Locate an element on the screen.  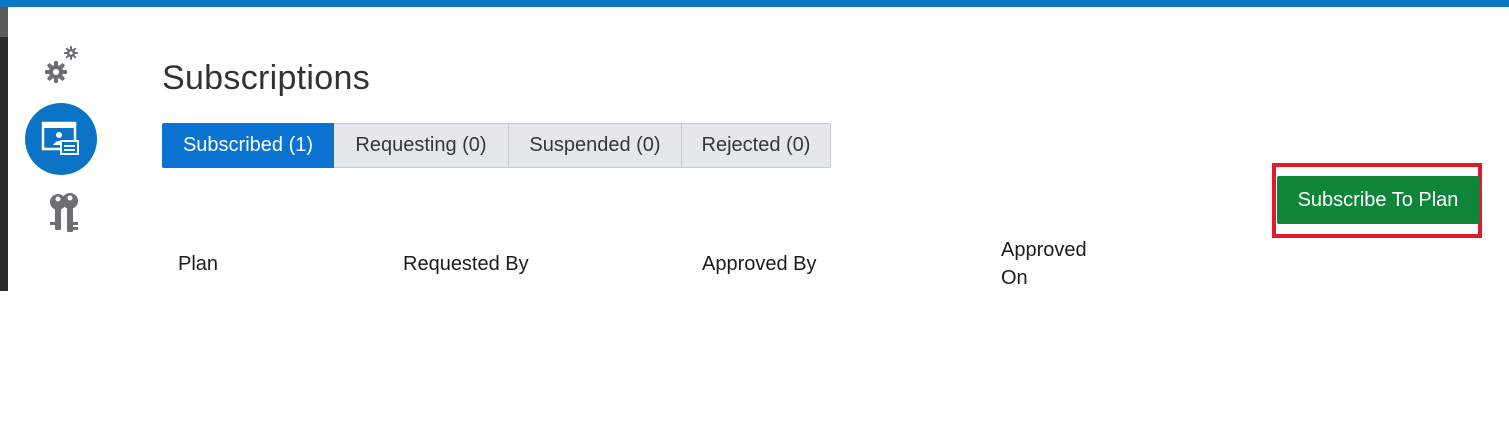
top-accent-bar is located at coordinates (754, 3).